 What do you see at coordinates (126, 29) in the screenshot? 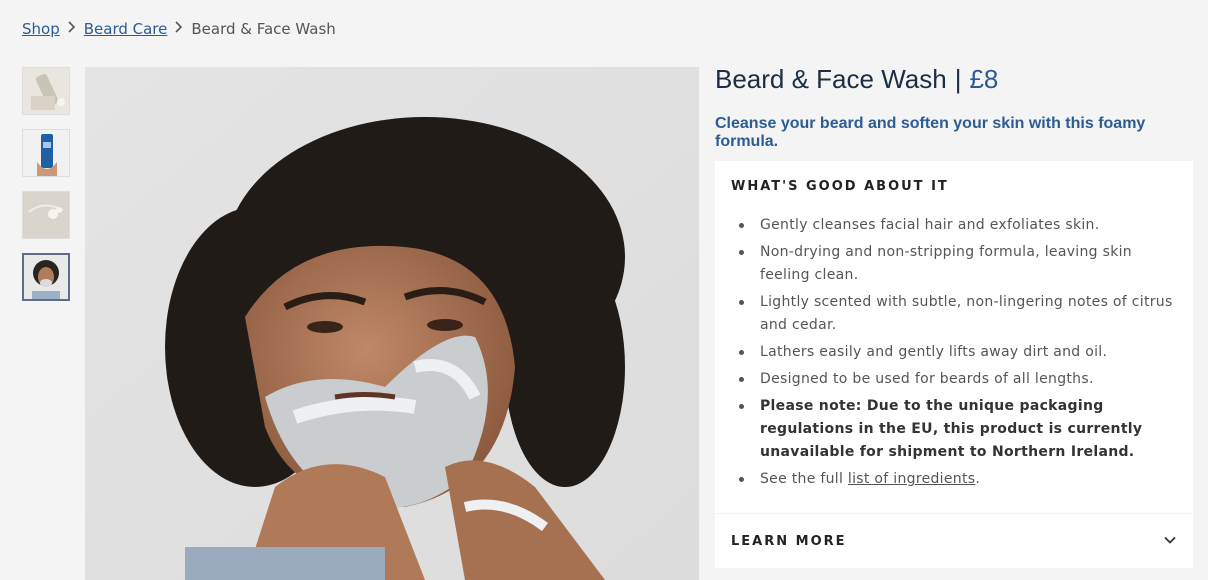
I see `breadcrumb-category-link: Beard Care` at bounding box center [126, 29].